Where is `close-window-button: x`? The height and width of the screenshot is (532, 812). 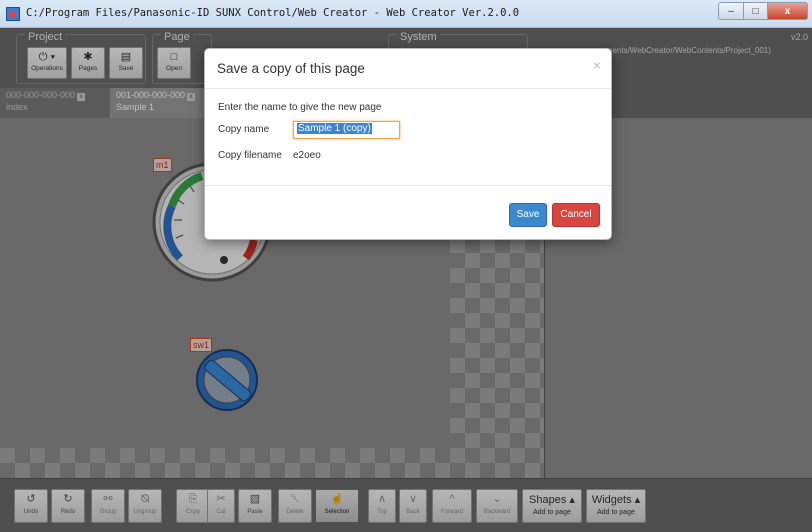 close-window-button: x is located at coordinates (788, 11).